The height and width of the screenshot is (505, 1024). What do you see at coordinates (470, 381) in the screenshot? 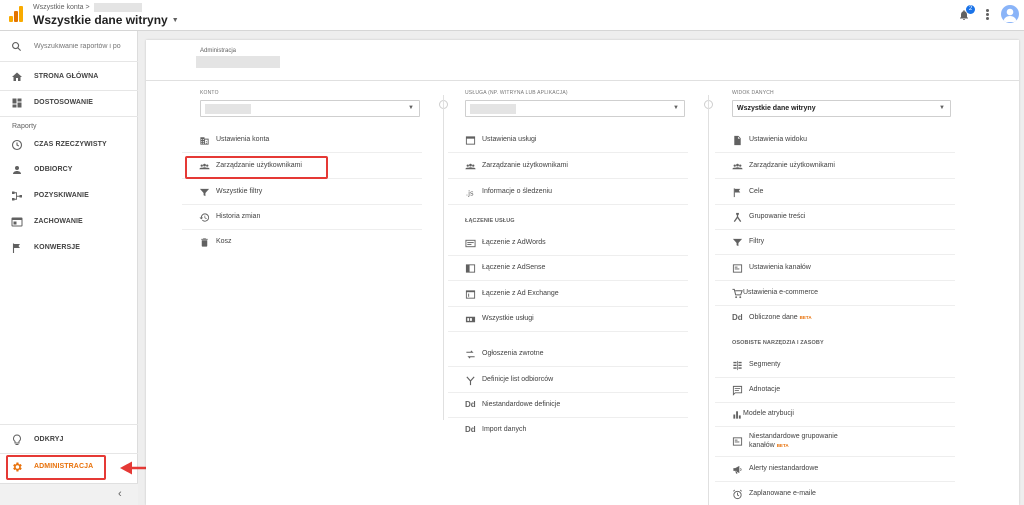
I see `audience-definition-icon` at bounding box center [470, 381].